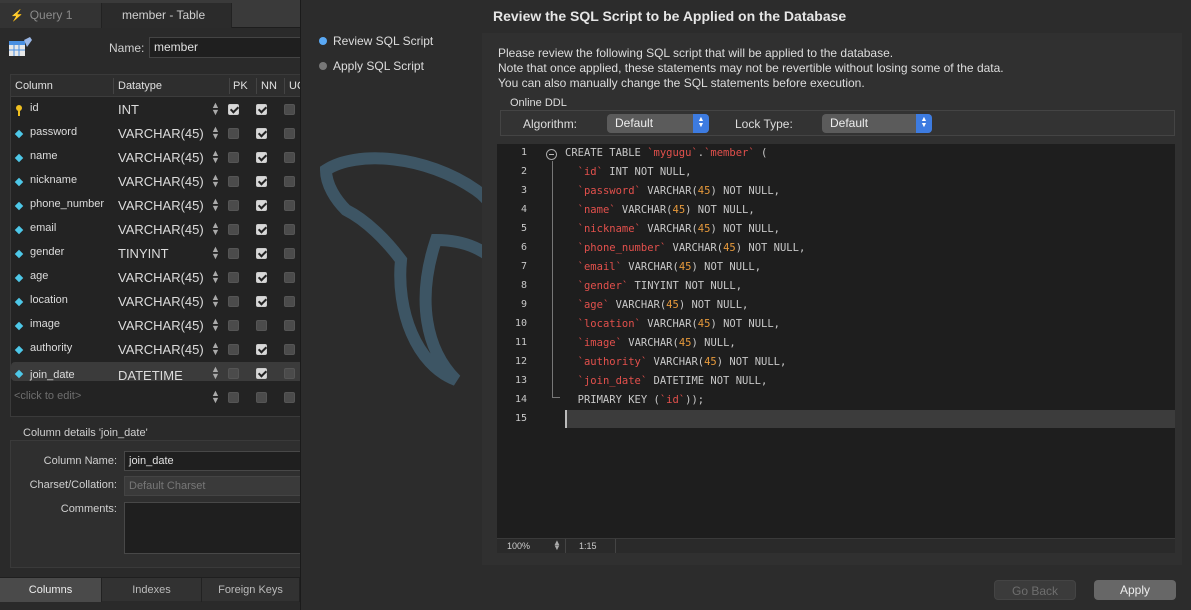 The height and width of the screenshot is (610, 1191). I want to click on zoom-level: 100%, so click(518, 546).